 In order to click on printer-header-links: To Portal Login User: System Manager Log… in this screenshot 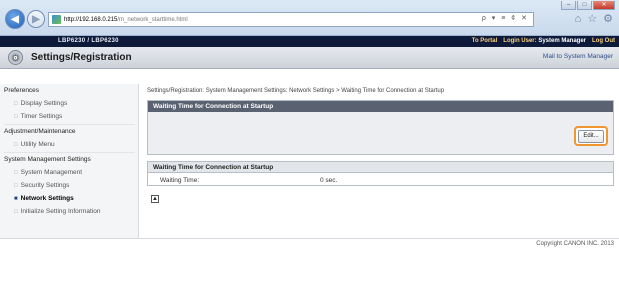, I will do `click(543, 41)`.